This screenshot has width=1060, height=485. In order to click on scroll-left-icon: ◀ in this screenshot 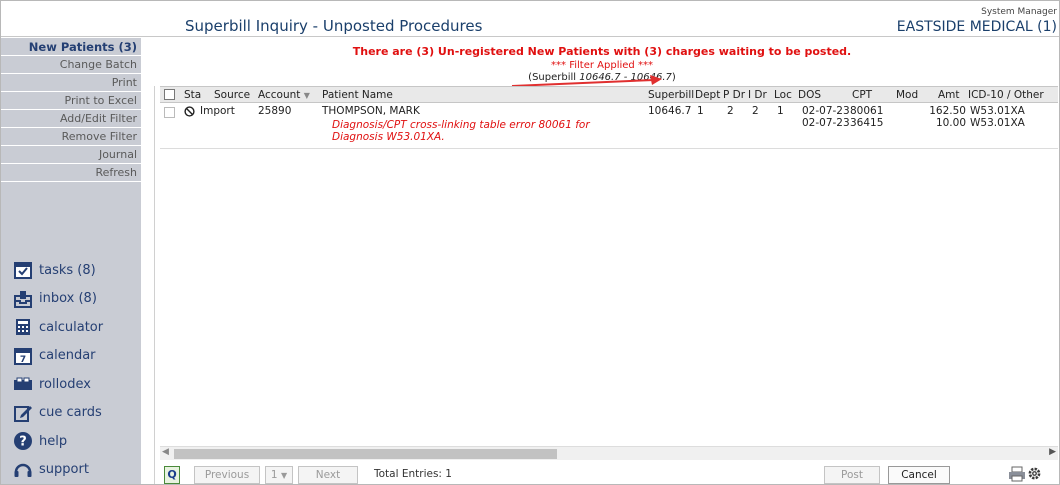, I will do `click(165, 452)`.